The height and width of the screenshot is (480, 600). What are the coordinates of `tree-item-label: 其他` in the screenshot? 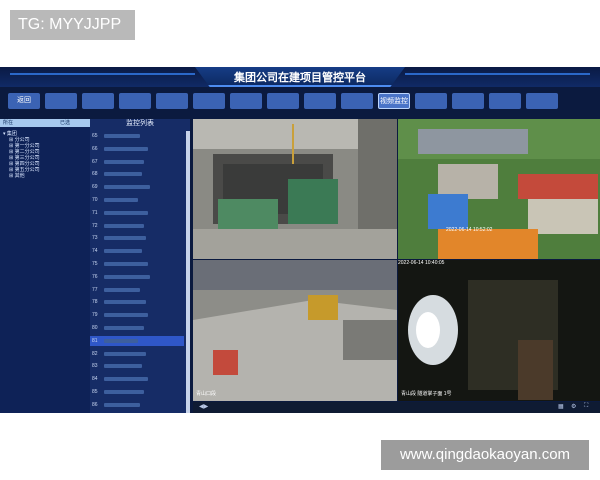 It's located at (19, 176).